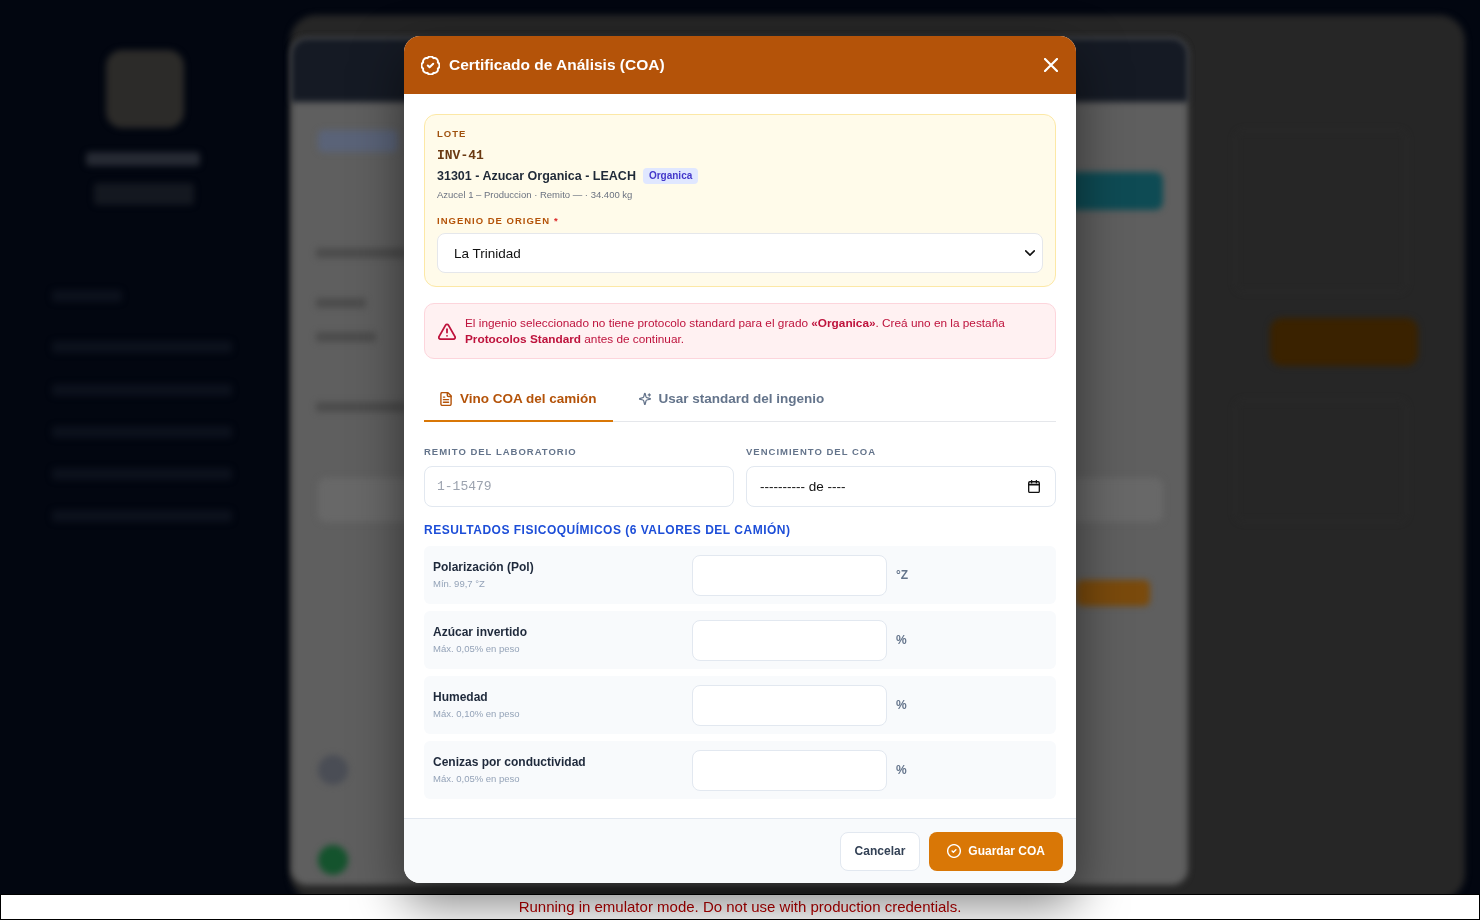  What do you see at coordinates (740, 907) in the screenshot?
I see `emulator-warning-banner: Running in emulator mode. Do not use with production credentials.` at bounding box center [740, 907].